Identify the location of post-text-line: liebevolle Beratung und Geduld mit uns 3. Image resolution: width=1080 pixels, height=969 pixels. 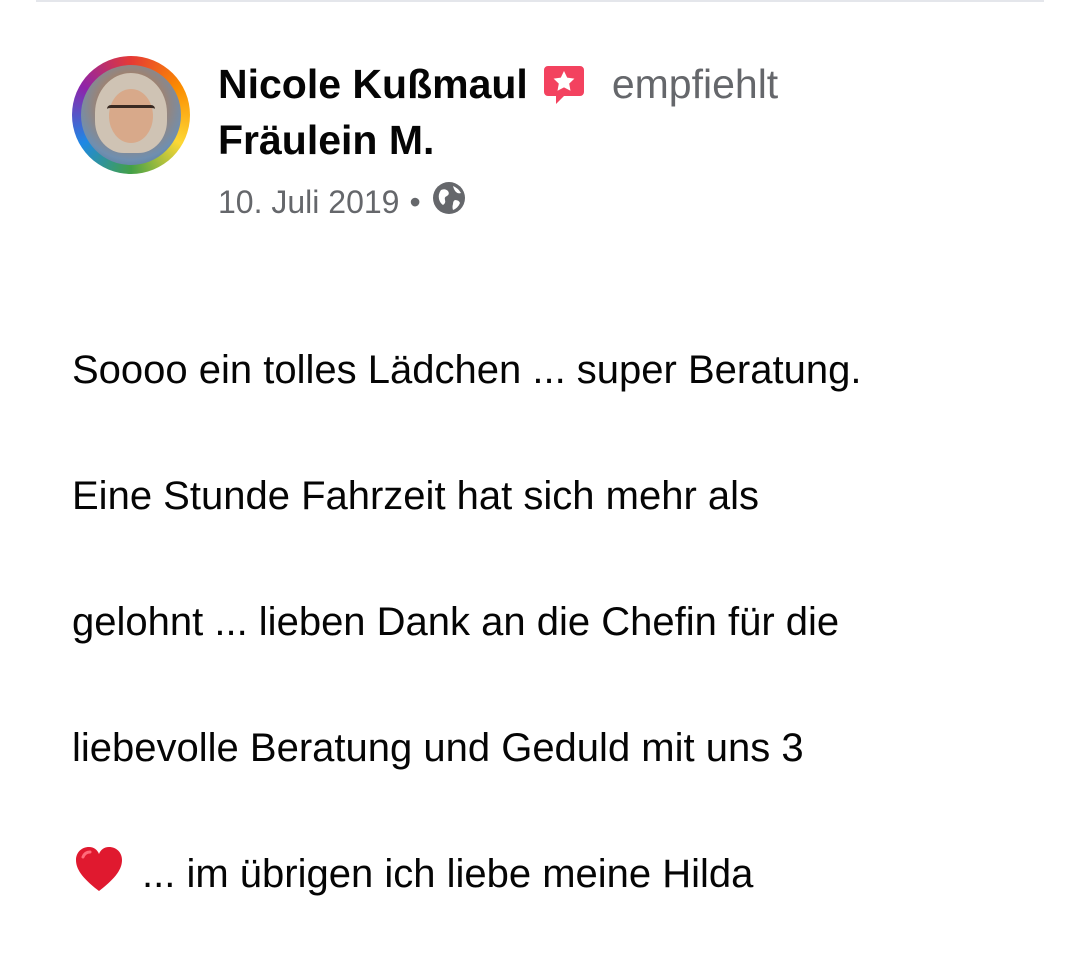
(438, 748).